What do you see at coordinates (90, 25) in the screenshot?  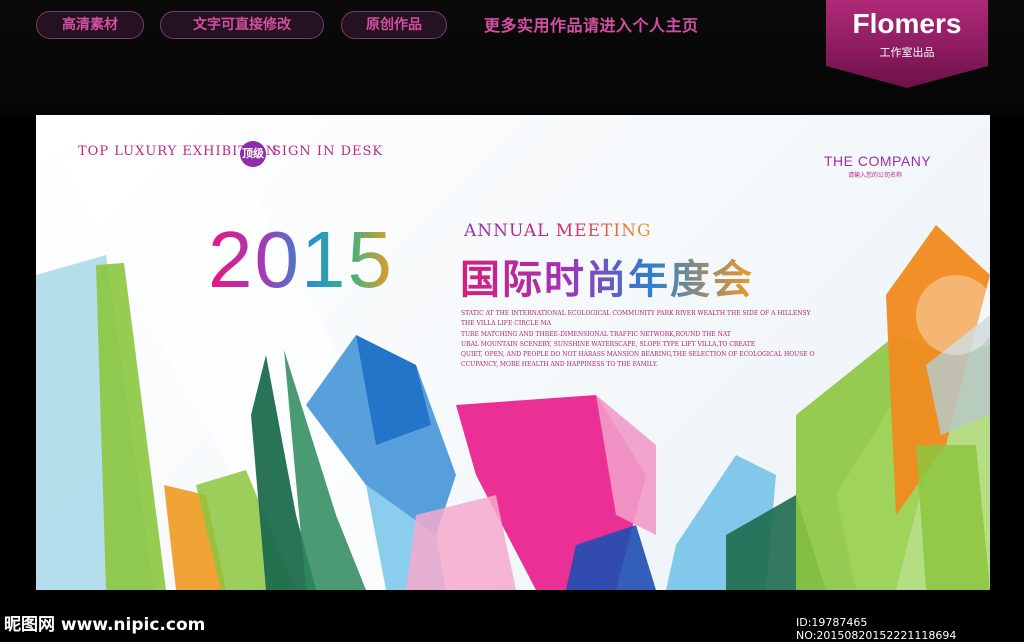 I see `pill-hd-material: 高清素材` at bounding box center [90, 25].